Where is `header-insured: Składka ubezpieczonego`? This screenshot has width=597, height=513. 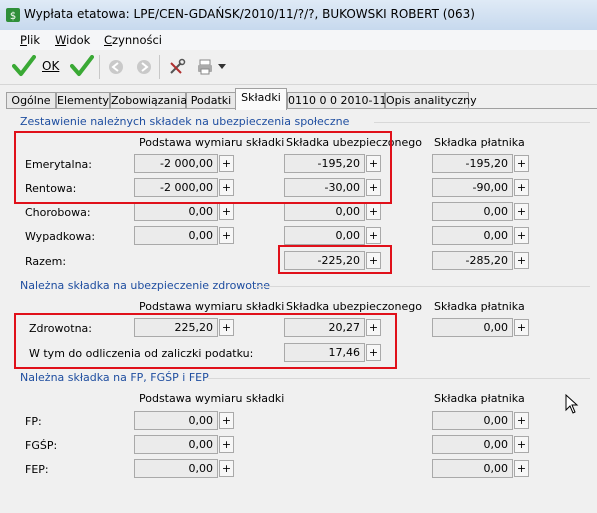
header-insured: Składka ubezpieczonego is located at coordinates (354, 306).